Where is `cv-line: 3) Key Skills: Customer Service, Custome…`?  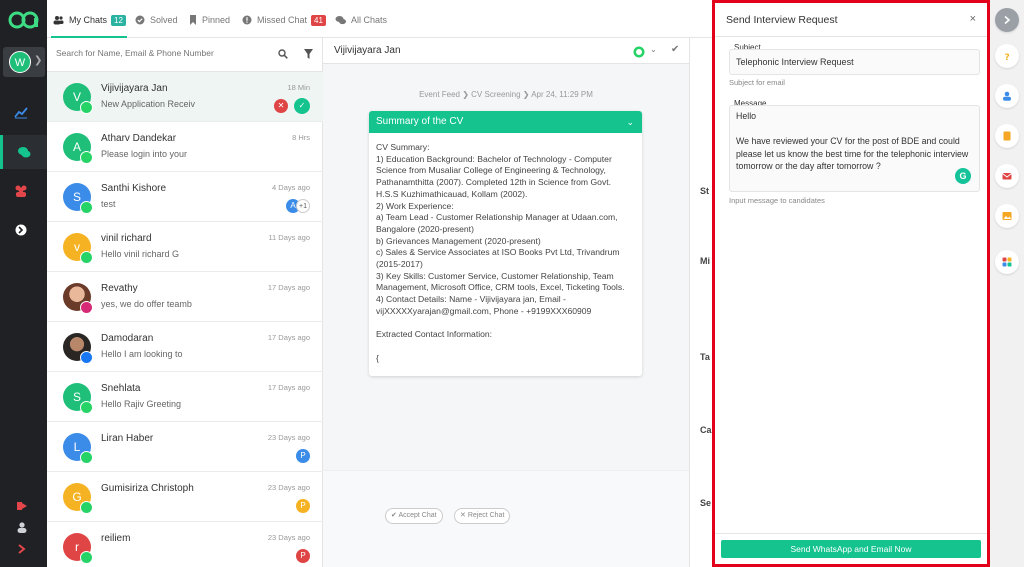
cv-line: 3) Key Skills: Customer Service, Custome… is located at coordinates (500, 281).